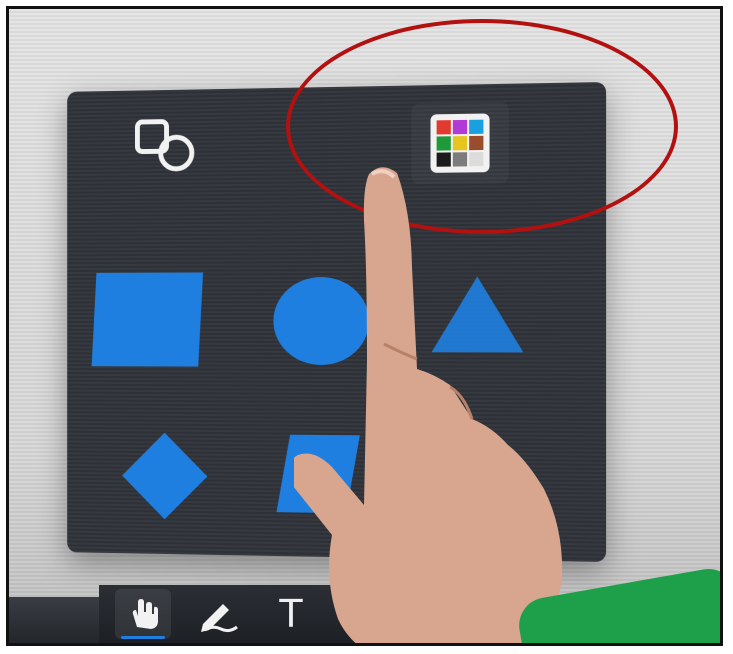 This screenshot has width=733, height=654. I want to click on tool-text: T, so click(291, 614).